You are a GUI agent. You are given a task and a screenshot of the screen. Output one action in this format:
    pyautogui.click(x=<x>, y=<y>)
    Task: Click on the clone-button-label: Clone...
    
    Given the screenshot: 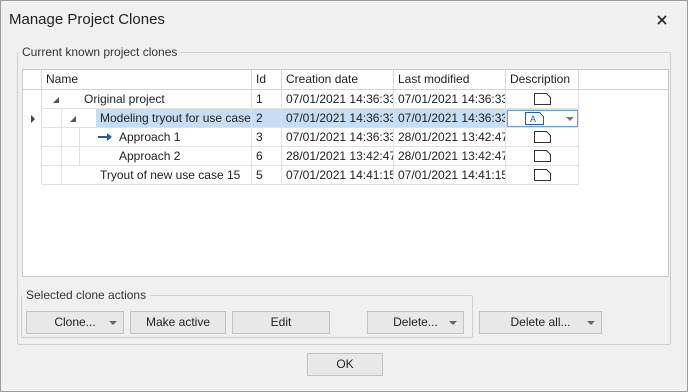 What is the action you would take?
    pyautogui.click(x=75, y=322)
    